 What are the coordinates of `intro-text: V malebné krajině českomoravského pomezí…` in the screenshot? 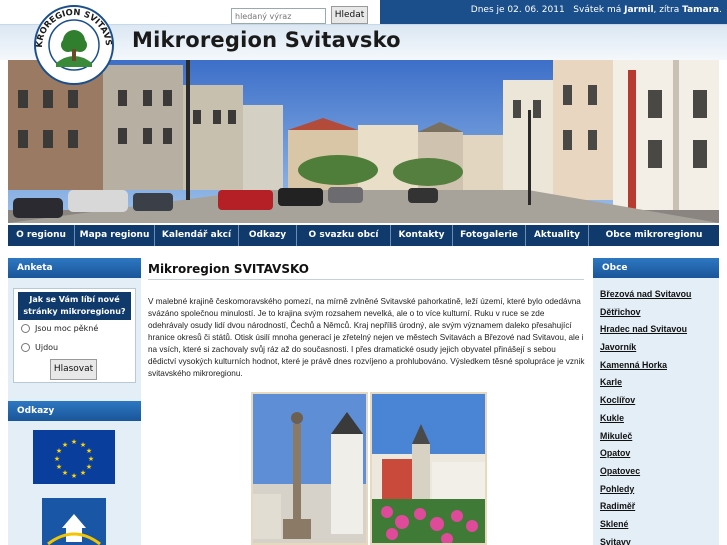 It's located at (366, 337).